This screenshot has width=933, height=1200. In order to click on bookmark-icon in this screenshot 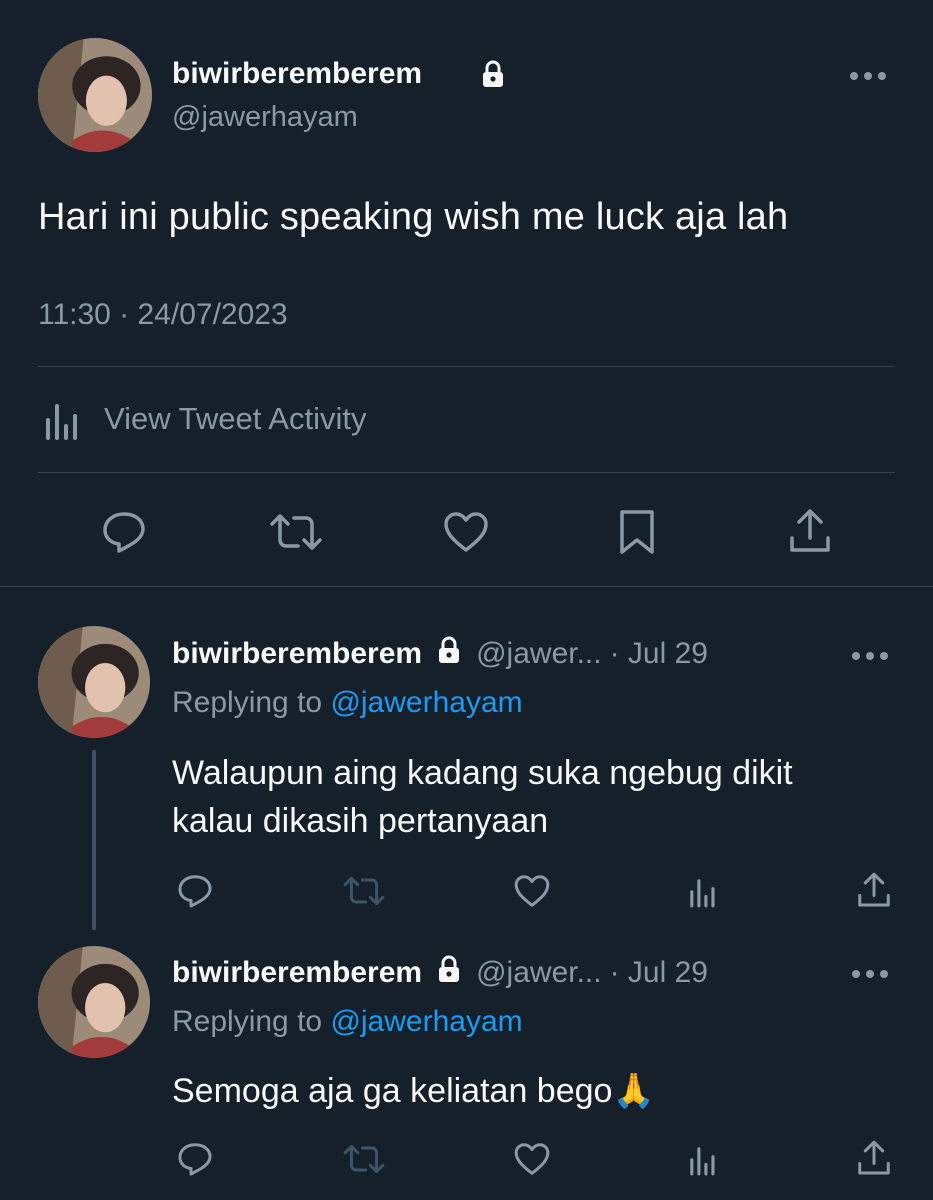, I will do `click(637, 532)`.